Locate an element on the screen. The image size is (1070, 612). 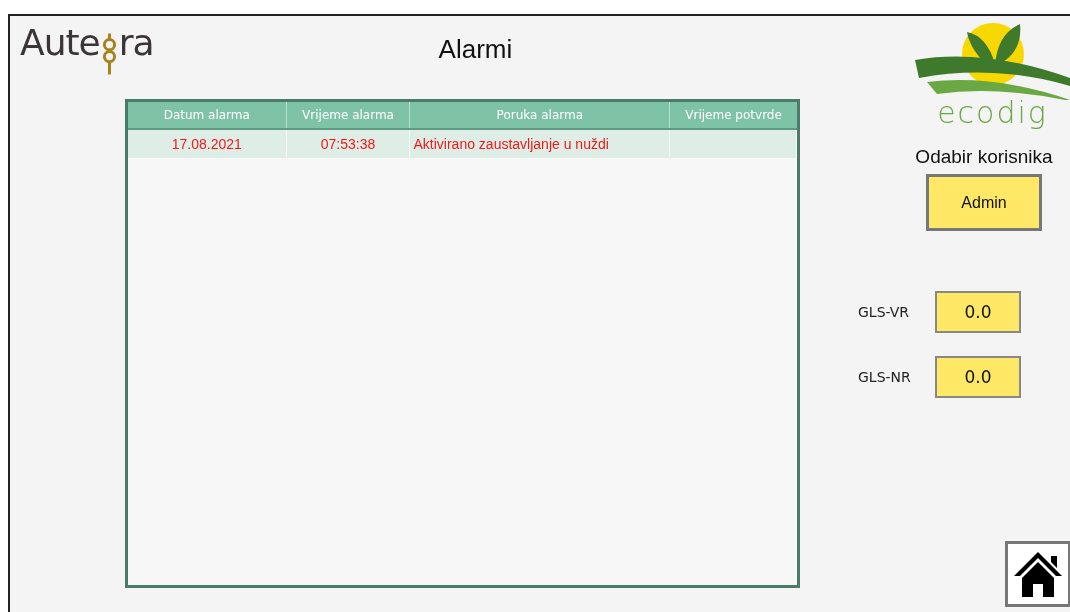
user-select-label: Odabir korisnika is located at coordinates (983, 157).